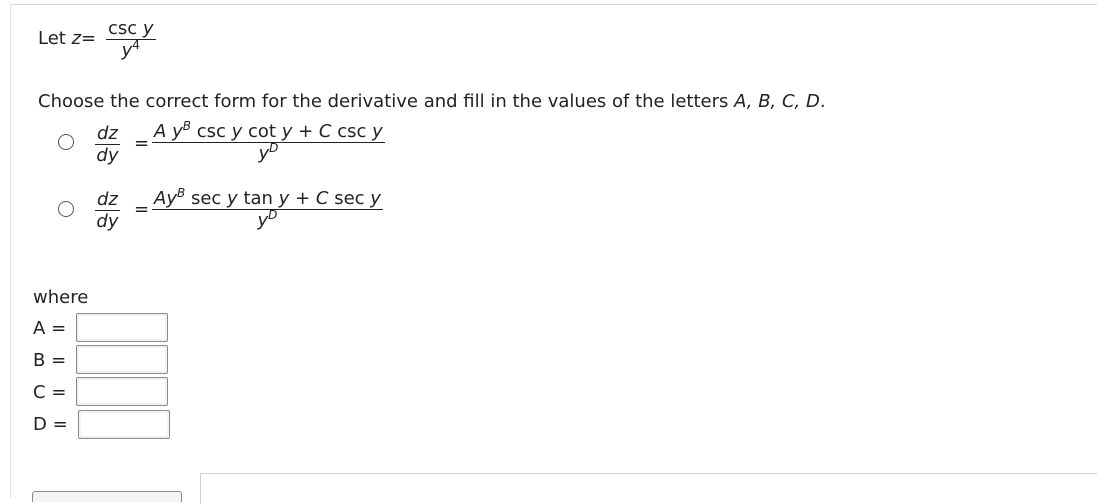  What do you see at coordinates (181, 193) in the screenshot?
I see `option-2-B: B` at bounding box center [181, 193].